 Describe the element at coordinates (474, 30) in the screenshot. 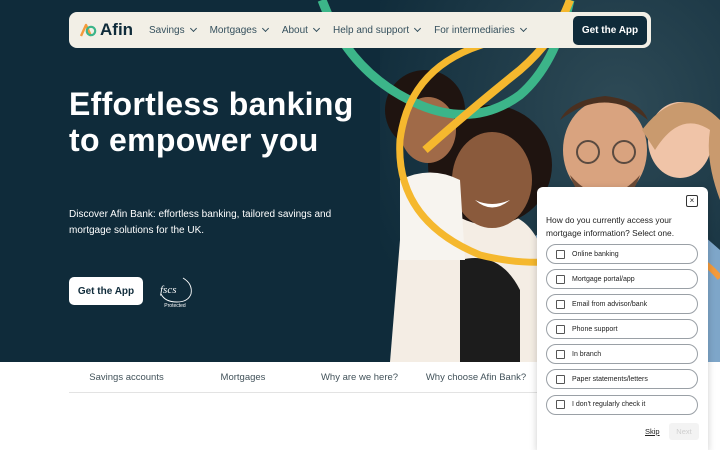

I see `nav-item-label: For intermediaries` at that location.